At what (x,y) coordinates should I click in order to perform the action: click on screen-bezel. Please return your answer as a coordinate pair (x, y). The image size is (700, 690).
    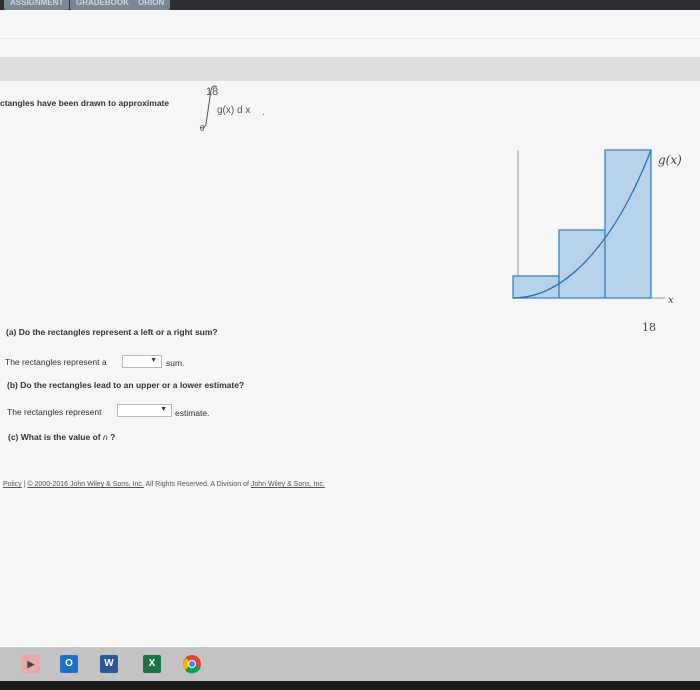
    Looking at the image, I should click on (350, 685).